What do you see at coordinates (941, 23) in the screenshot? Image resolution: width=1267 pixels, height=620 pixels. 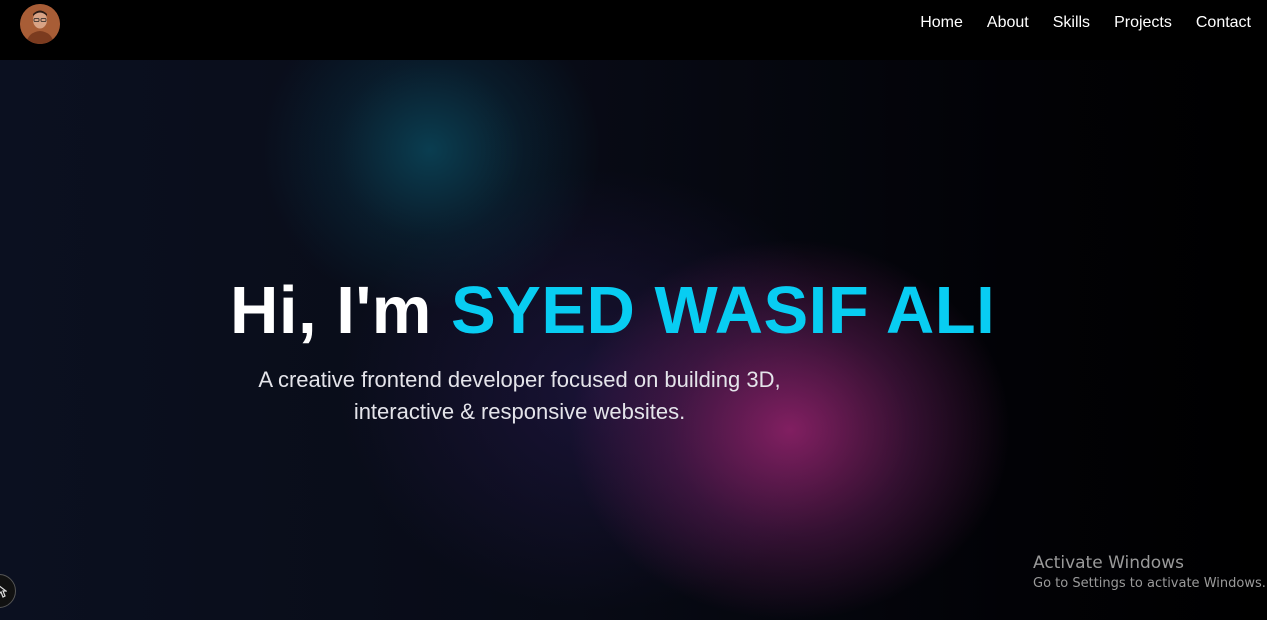 I see `nav-home: Home` at bounding box center [941, 23].